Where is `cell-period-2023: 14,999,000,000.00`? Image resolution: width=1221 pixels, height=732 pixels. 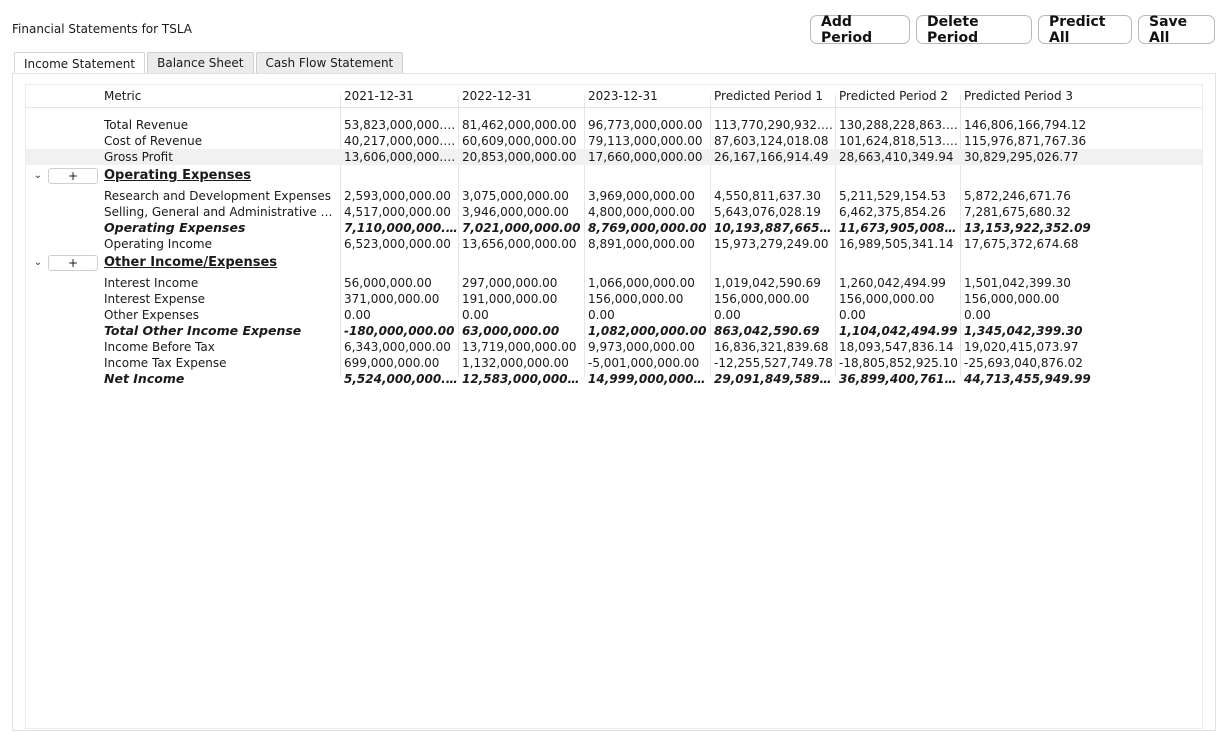
cell-period-2023: 14,999,000,000.00 is located at coordinates (648, 379).